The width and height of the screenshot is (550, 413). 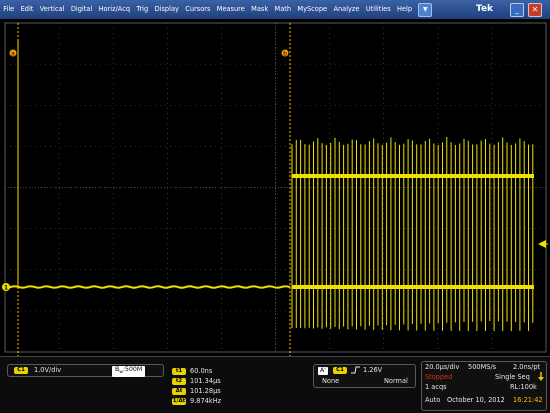 I want to click on menu-myscope: MyScope, so click(x=312, y=9).